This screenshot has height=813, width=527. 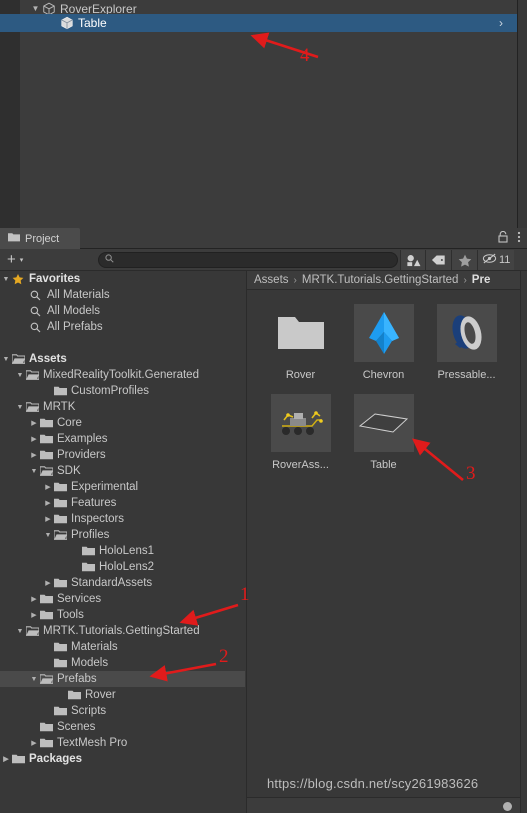 I want to click on create-asset-button: + ▾, so click(x=15, y=259).